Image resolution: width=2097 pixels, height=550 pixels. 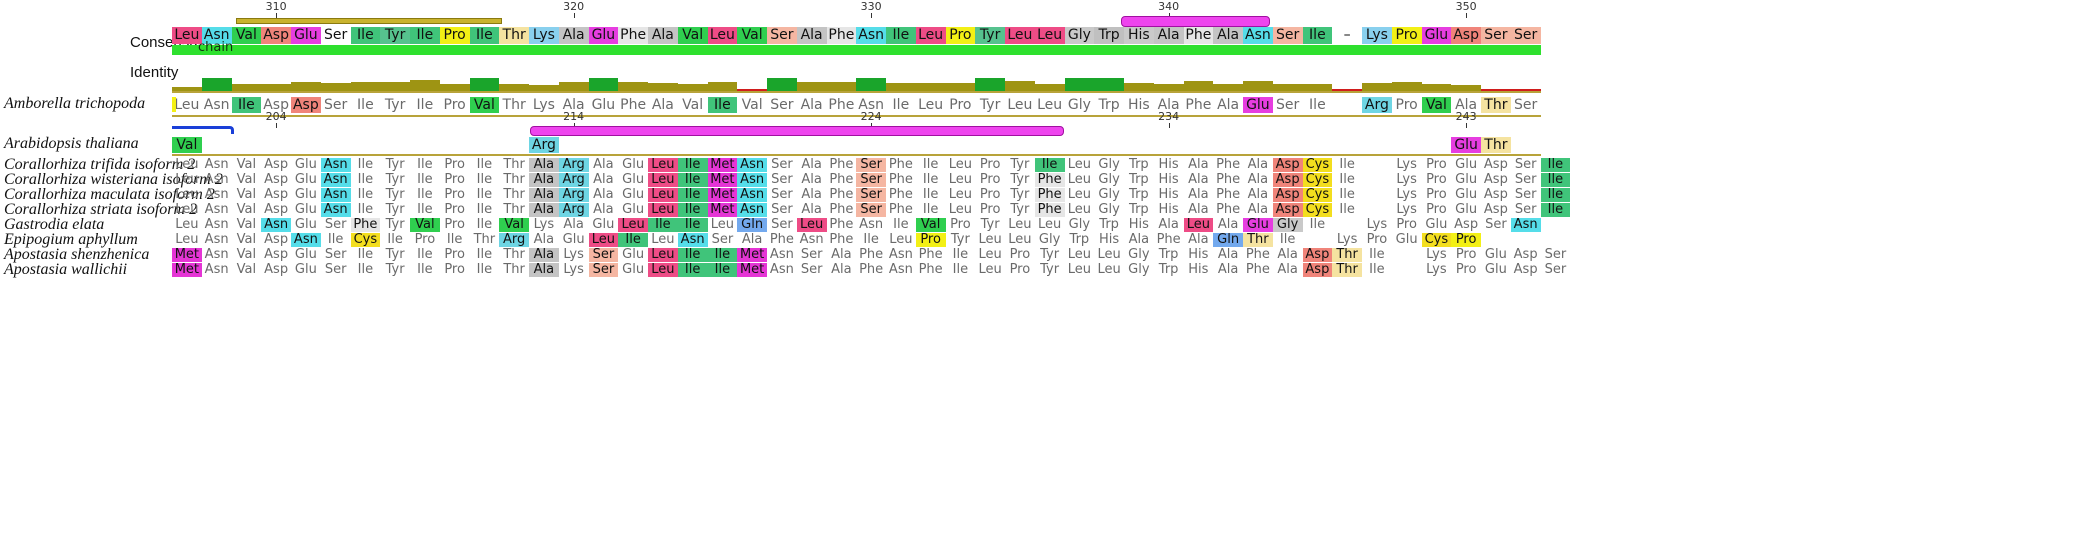 What do you see at coordinates (663, 35) in the screenshot?
I see `consensus-residue: Ala` at bounding box center [663, 35].